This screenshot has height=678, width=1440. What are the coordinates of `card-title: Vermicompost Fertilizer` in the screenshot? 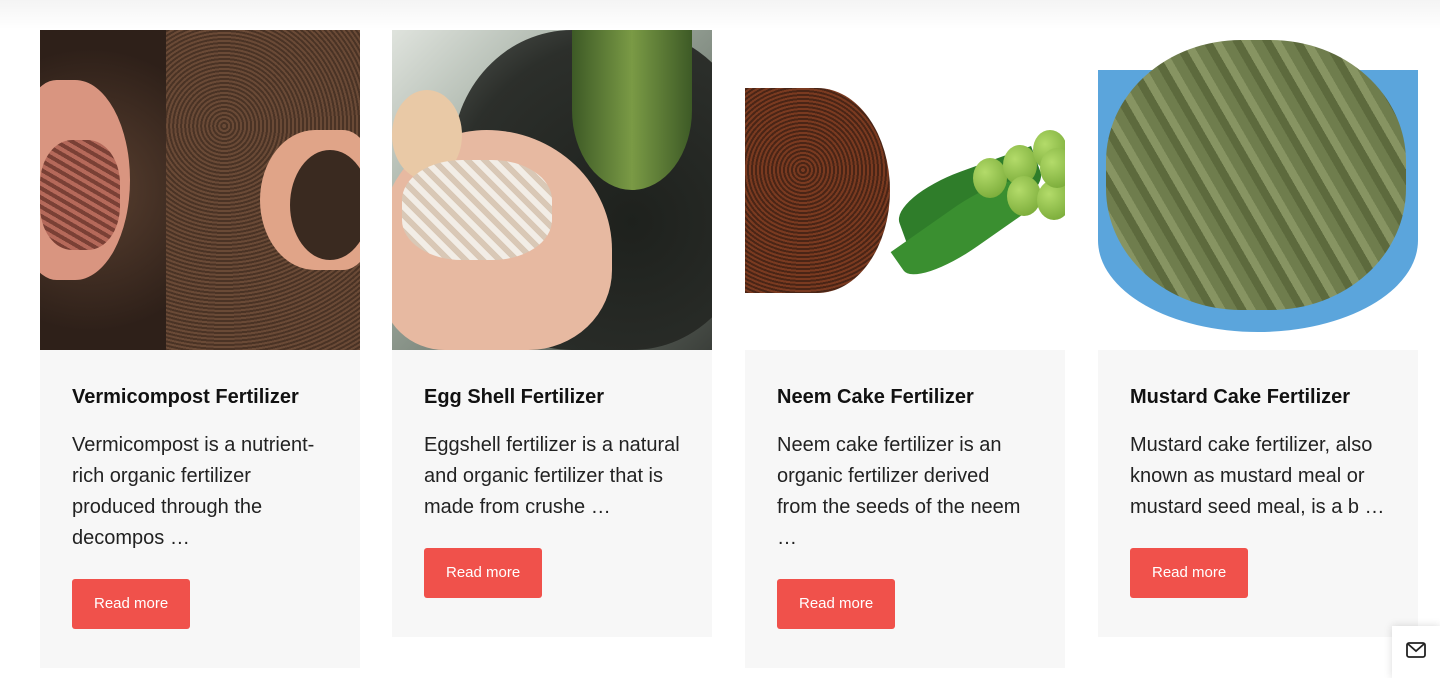 It's located at (200, 397).